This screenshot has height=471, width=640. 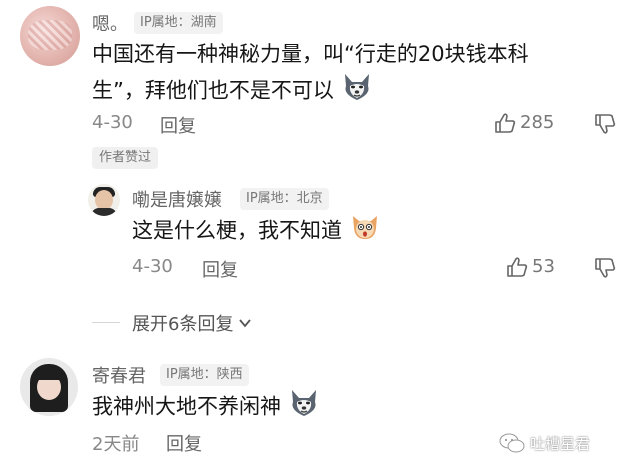 What do you see at coordinates (125, 158) in the screenshot?
I see `author-liked-badge: 作者赞过` at bounding box center [125, 158].